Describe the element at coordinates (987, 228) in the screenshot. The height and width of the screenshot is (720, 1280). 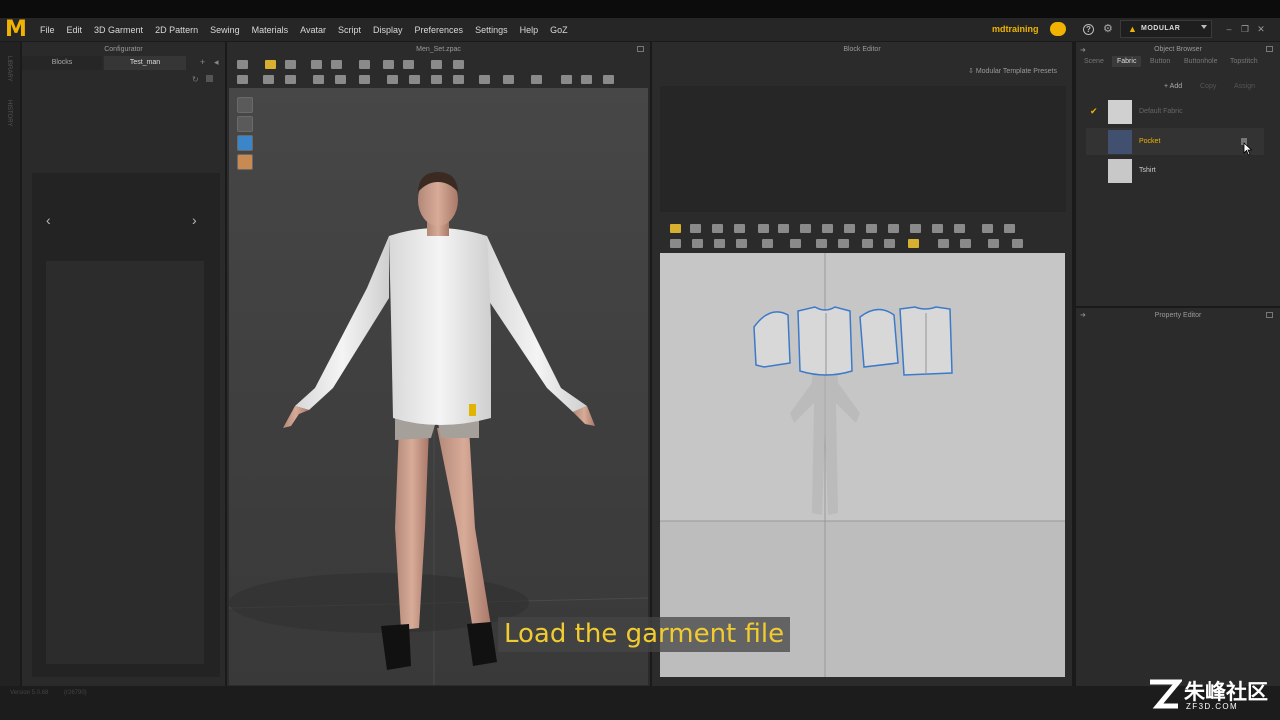
I see `grade-icon` at that location.